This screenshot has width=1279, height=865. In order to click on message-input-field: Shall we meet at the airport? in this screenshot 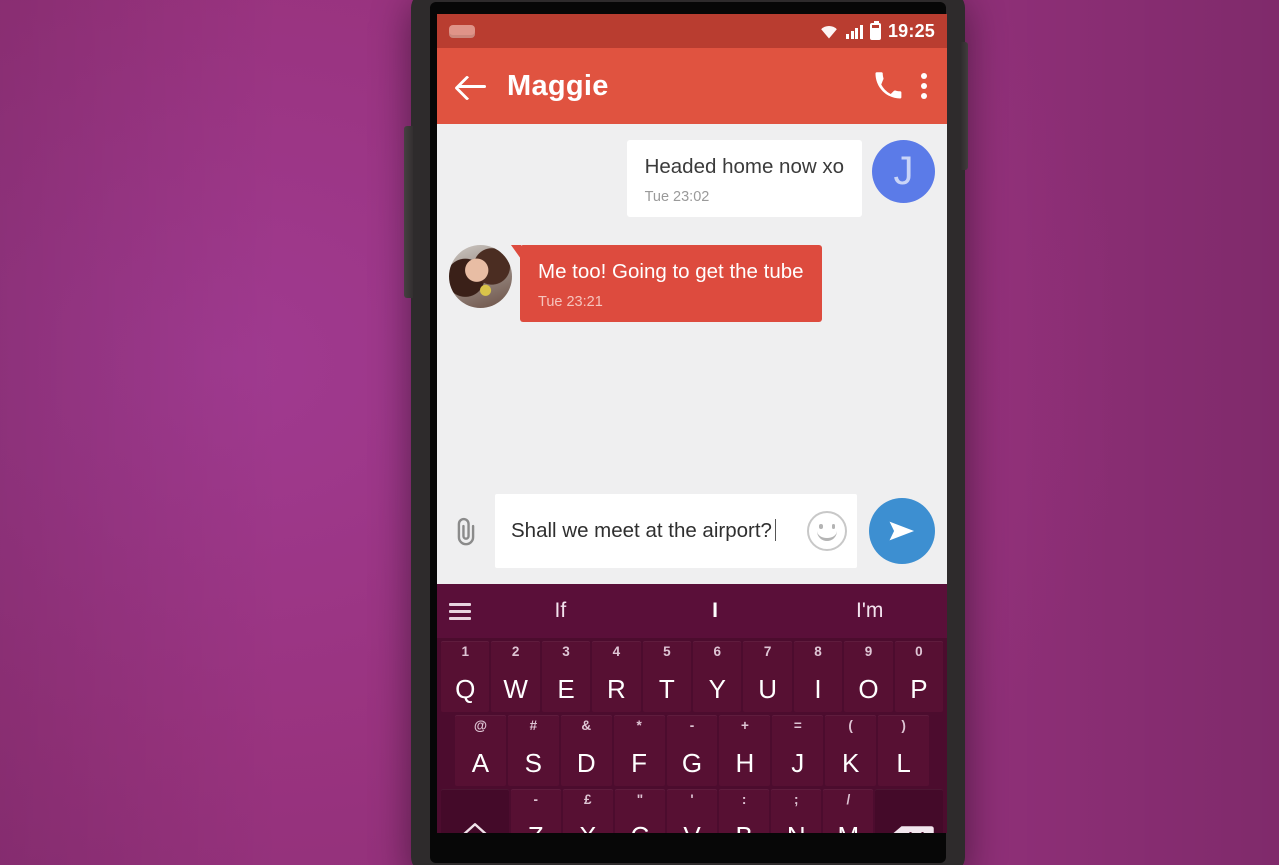, I will do `click(676, 531)`.